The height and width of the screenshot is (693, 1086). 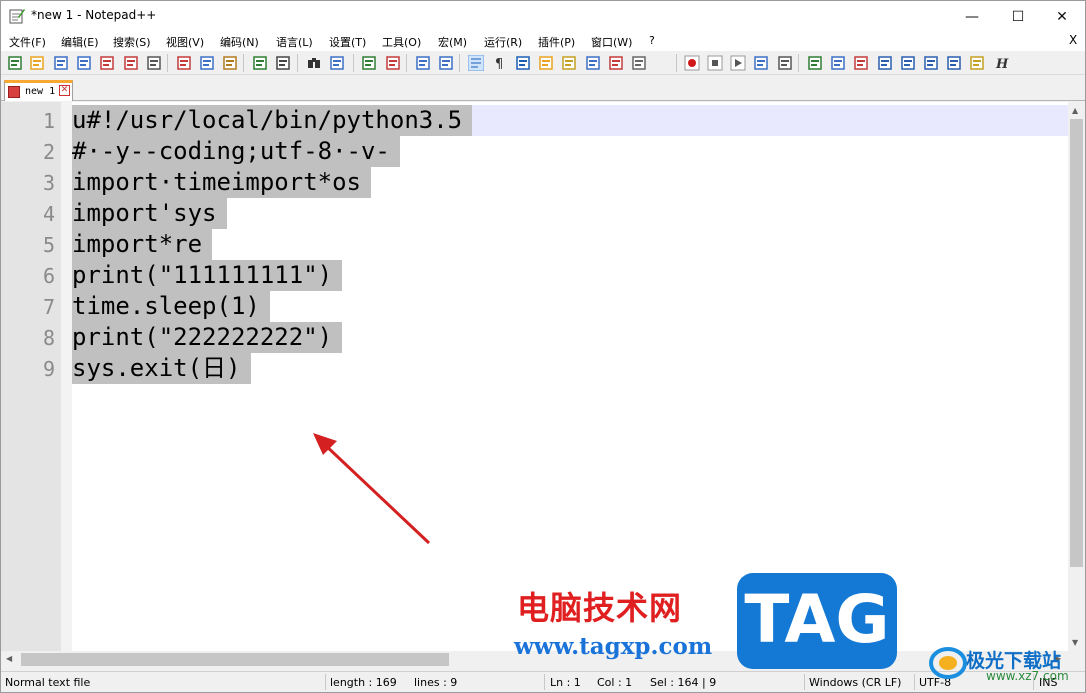 I want to click on plugin-2-icon, so click(x=838, y=63).